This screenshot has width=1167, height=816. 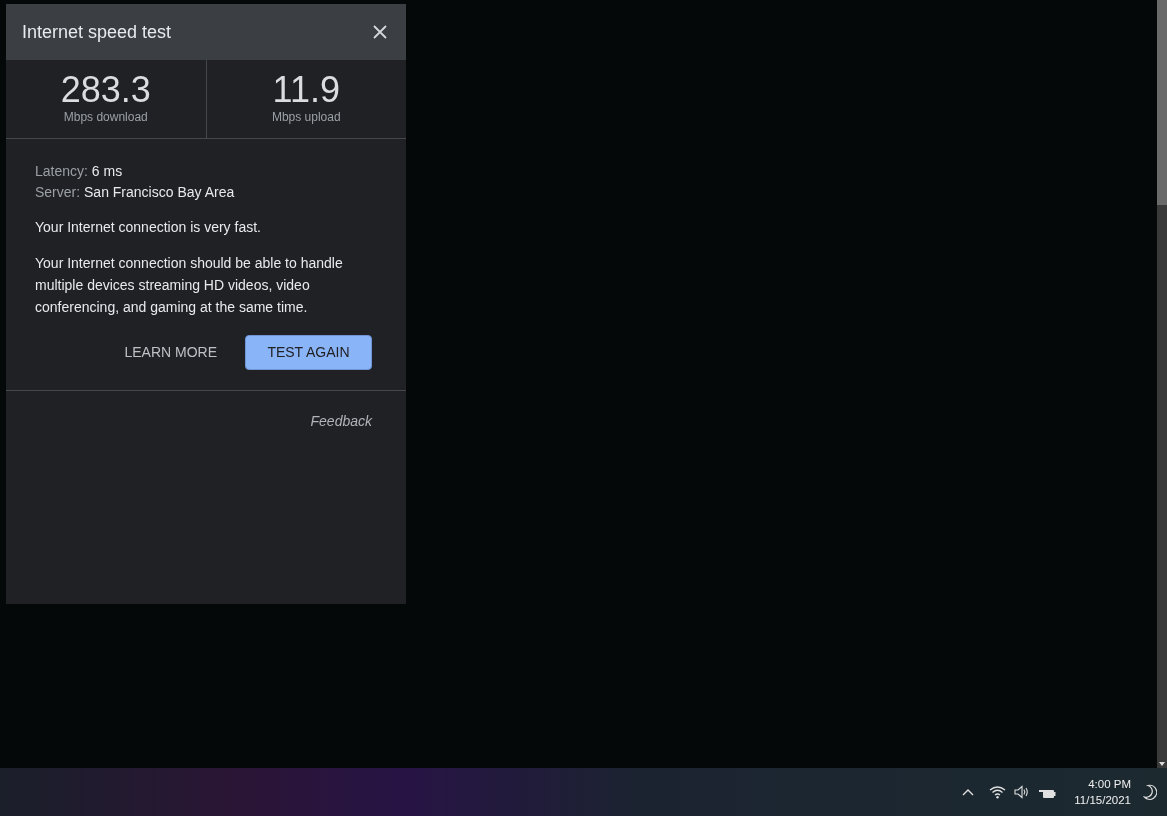 What do you see at coordinates (148, 227) in the screenshot?
I see `summary-text: Your Internet connection is very fast.` at bounding box center [148, 227].